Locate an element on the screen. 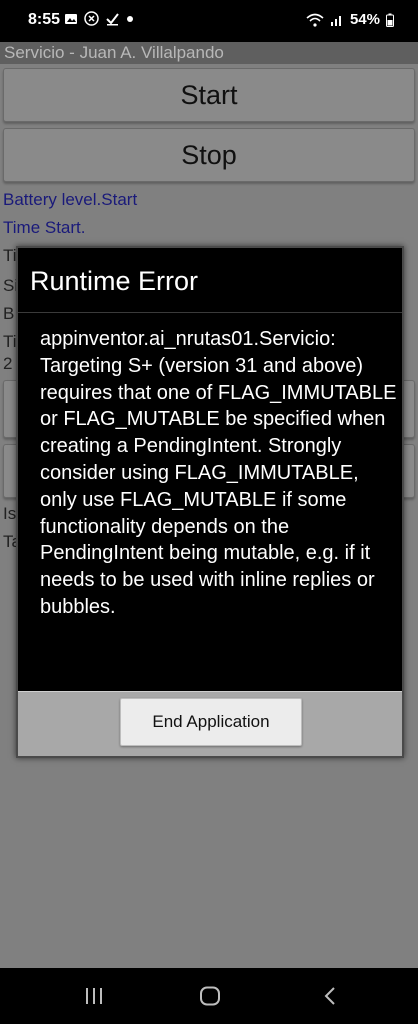 Image resolution: width=418 pixels, height=1024 pixels. home-button is located at coordinates (210, 996).